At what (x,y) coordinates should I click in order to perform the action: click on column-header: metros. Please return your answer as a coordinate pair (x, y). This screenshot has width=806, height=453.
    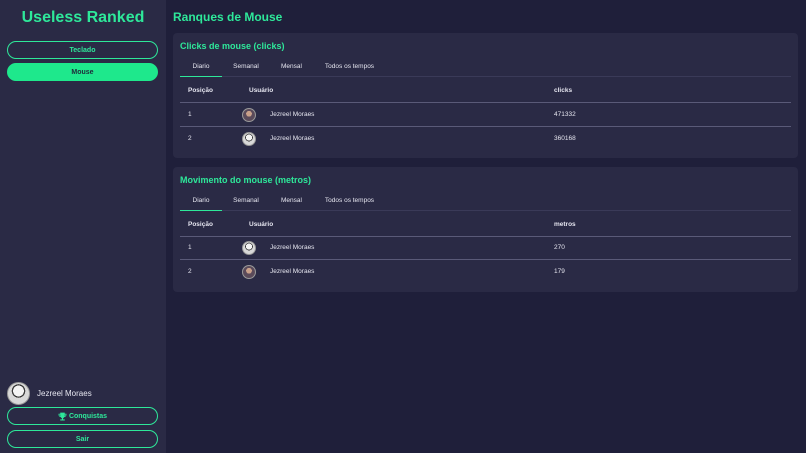
    Looking at the image, I should click on (565, 224).